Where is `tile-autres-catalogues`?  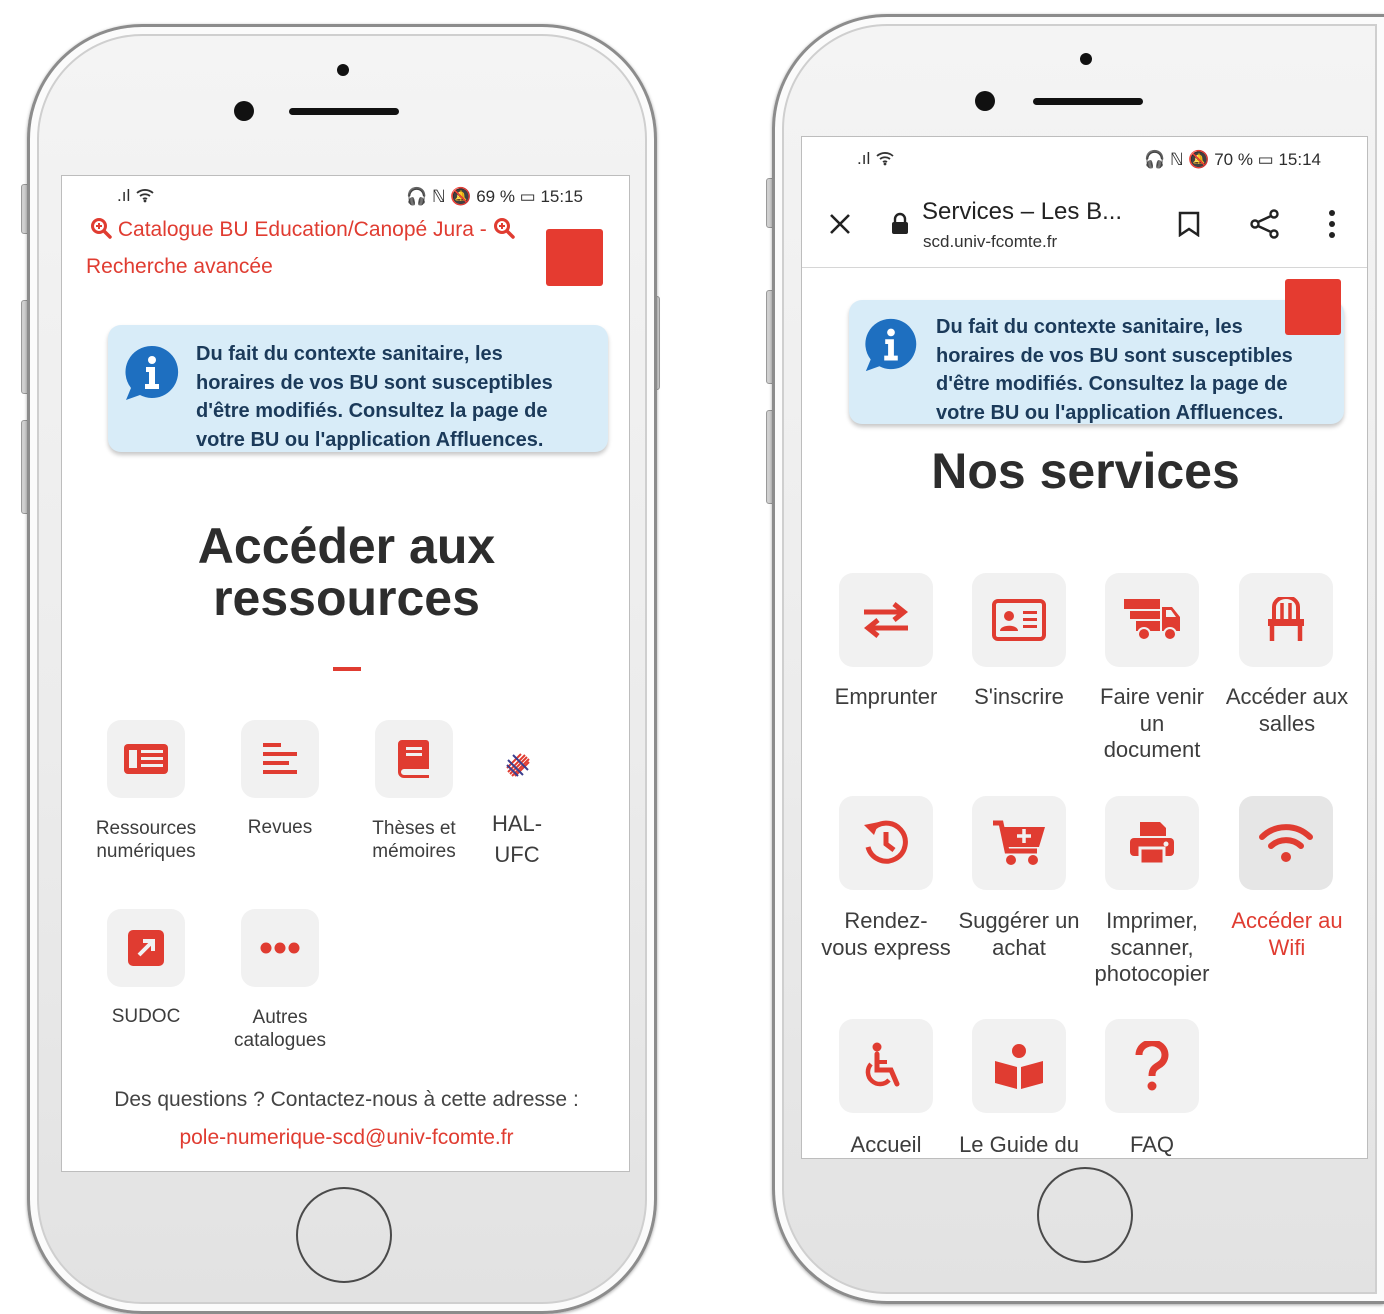 tile-autres-catalogues is located at coordinates (280, 948).